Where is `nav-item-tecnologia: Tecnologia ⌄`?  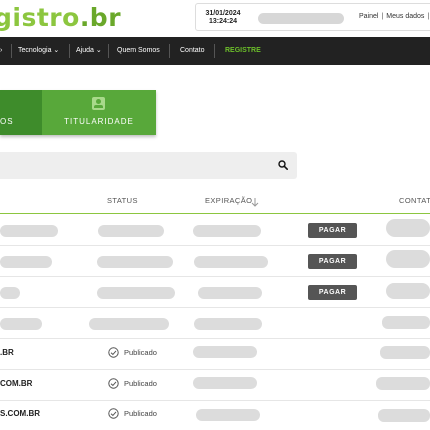
nav-item-tecnologia: Tecnologia ⌄ is located at coordinates (38, 51).